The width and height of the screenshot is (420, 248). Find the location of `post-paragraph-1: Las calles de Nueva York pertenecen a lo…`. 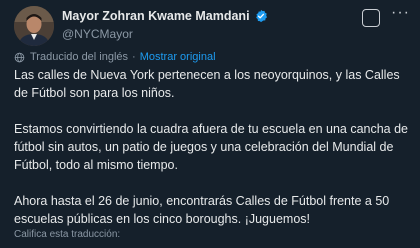

post-paragraph-1: Las calles de Nueva York pertenecen a lo… is located at coordinates (207, 84).